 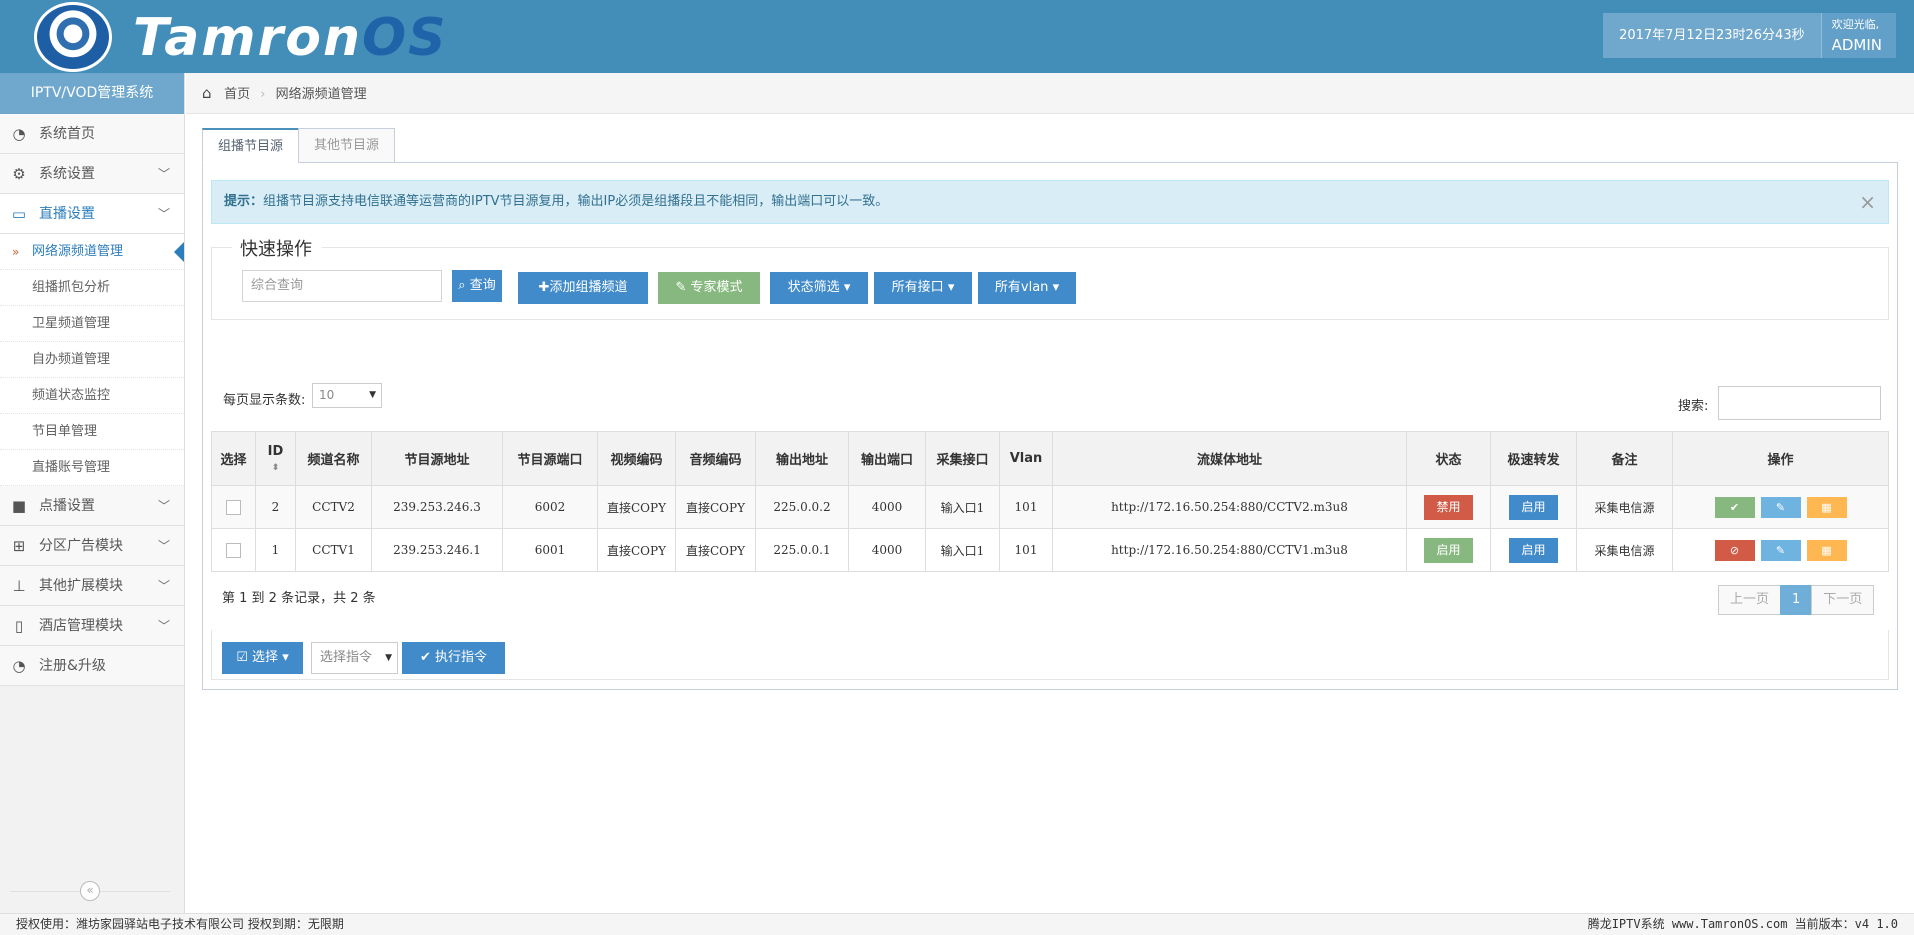 I want to click on sidebar-item-label: 酒店管理模块, so click(x=81, y=626).